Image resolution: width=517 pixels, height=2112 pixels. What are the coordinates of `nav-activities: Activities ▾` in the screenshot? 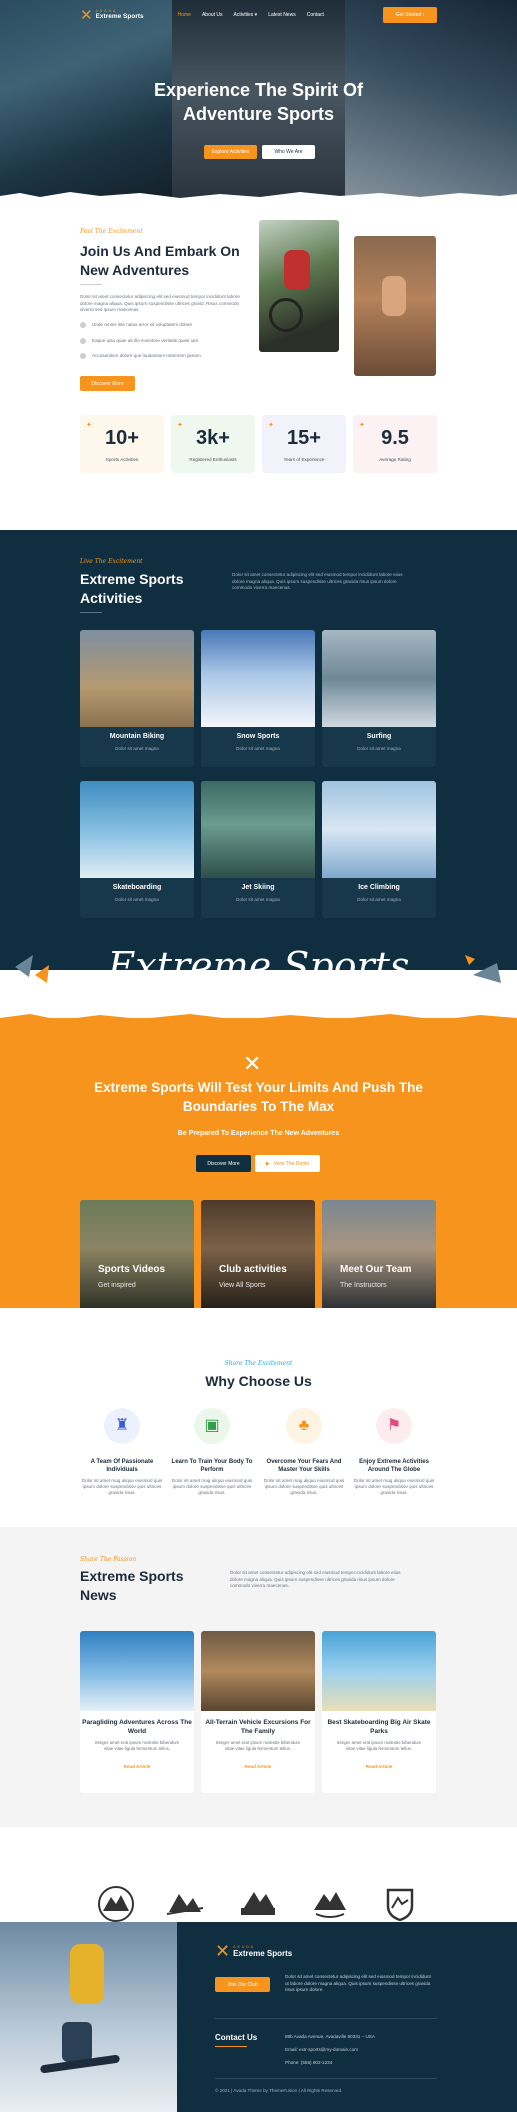 It's located at (246, 15).